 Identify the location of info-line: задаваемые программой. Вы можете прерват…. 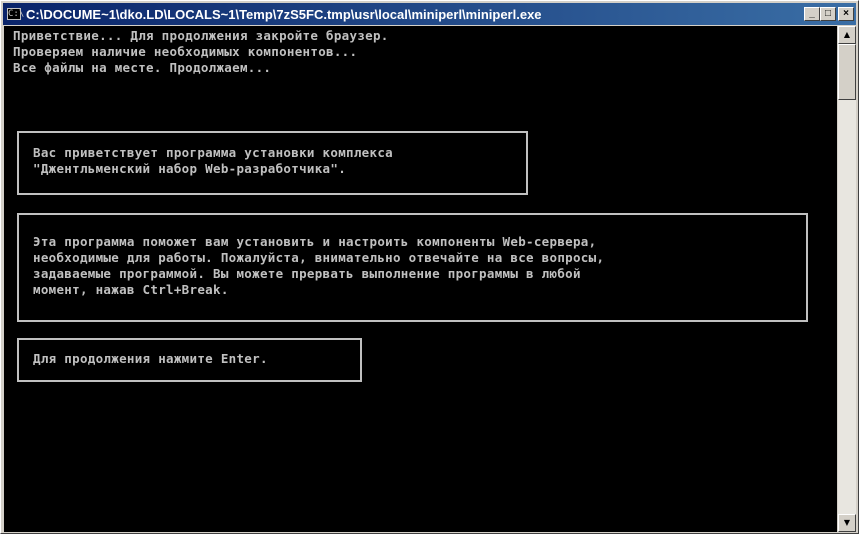
(307, 273).